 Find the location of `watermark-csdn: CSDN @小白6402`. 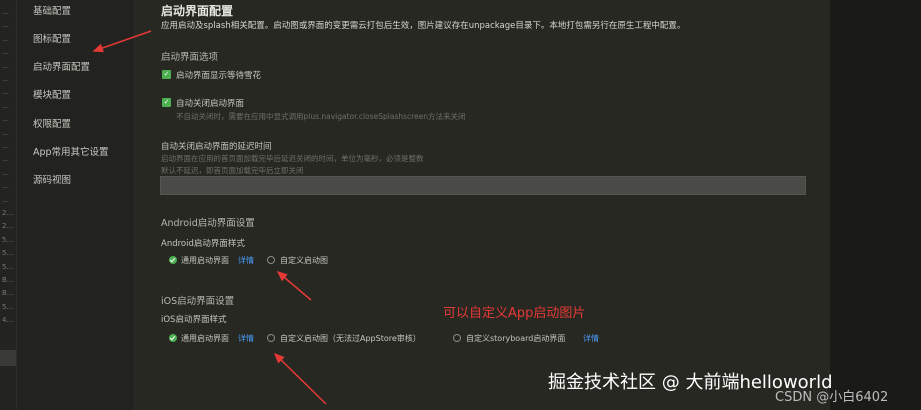

watermark-csdn: CSDN @小白6402 is located at coordinates (832, 397).